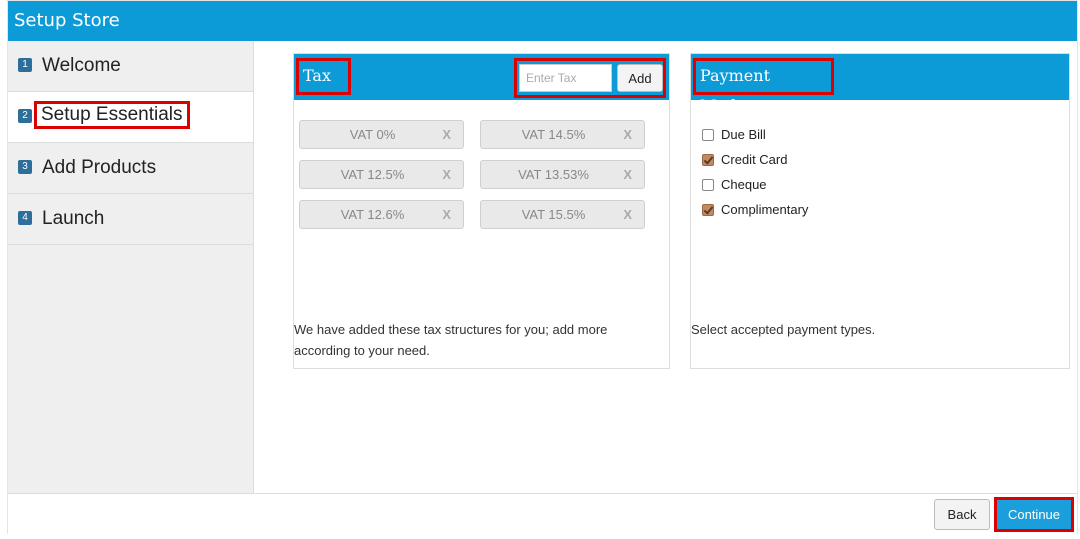  What do you see at coordinates (783, 329) in the screenshot?
I see `payment-help-text: Select accepted payment types.` at bounding box center [783, 329].